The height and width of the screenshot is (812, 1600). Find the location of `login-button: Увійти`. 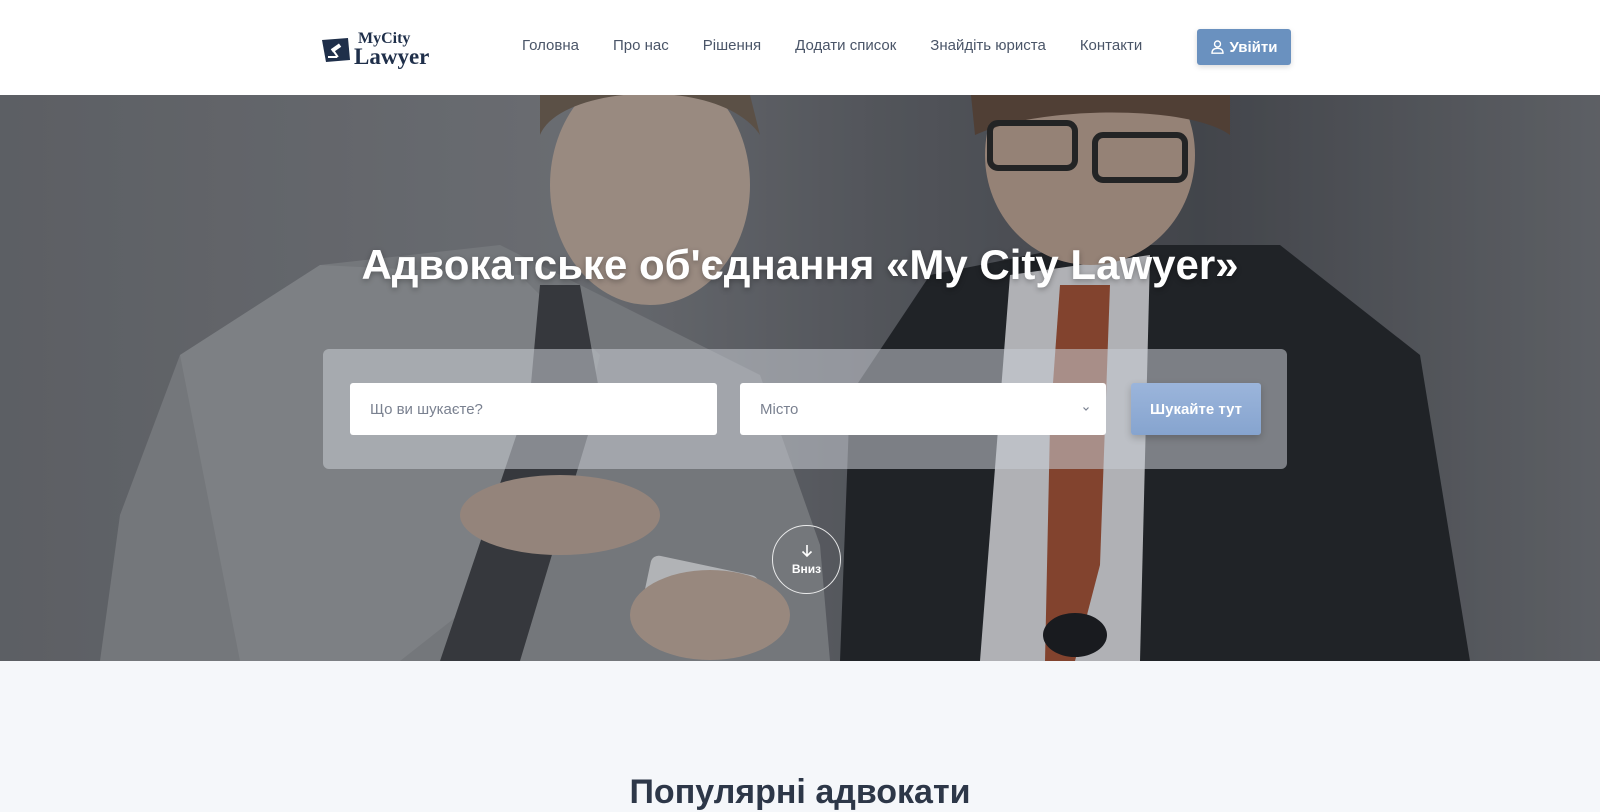

login-button: Увійти is located at coordinates (1244, 47).